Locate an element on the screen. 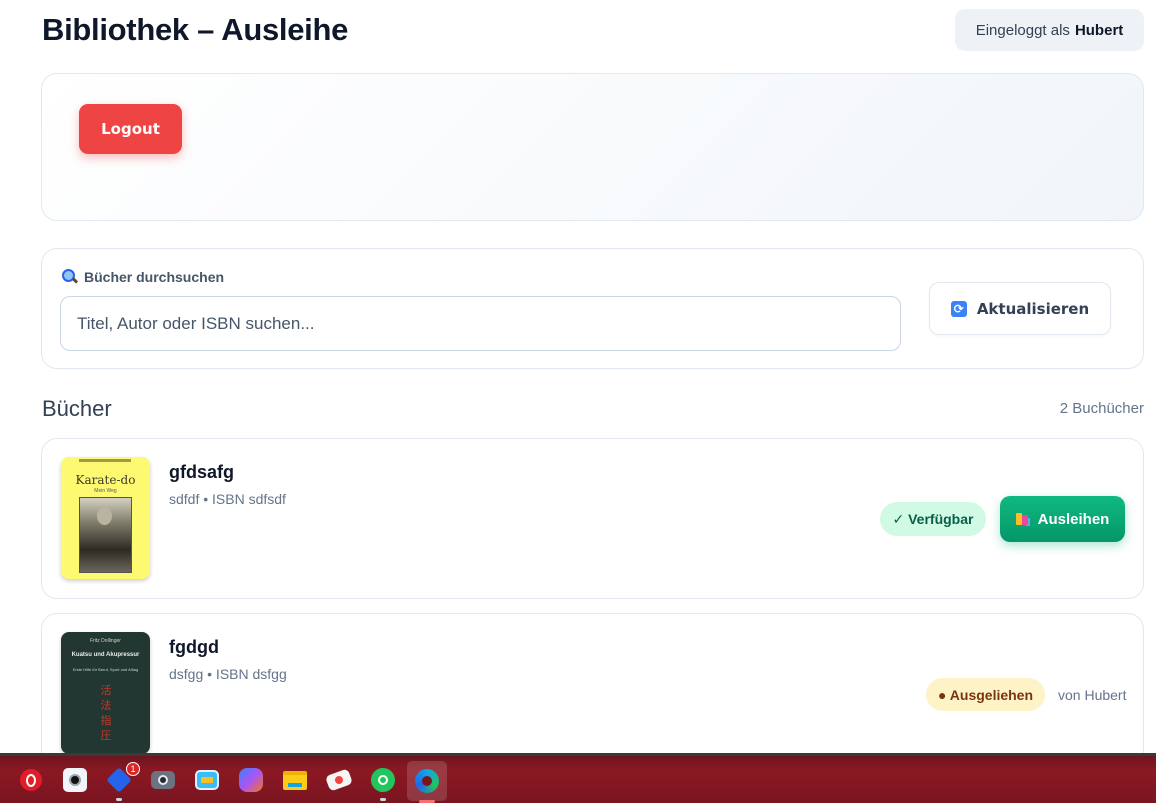 The image size is (1156, 803). book-cover-image: Karate-do Mein Weg is located at coordinates (105, 518).